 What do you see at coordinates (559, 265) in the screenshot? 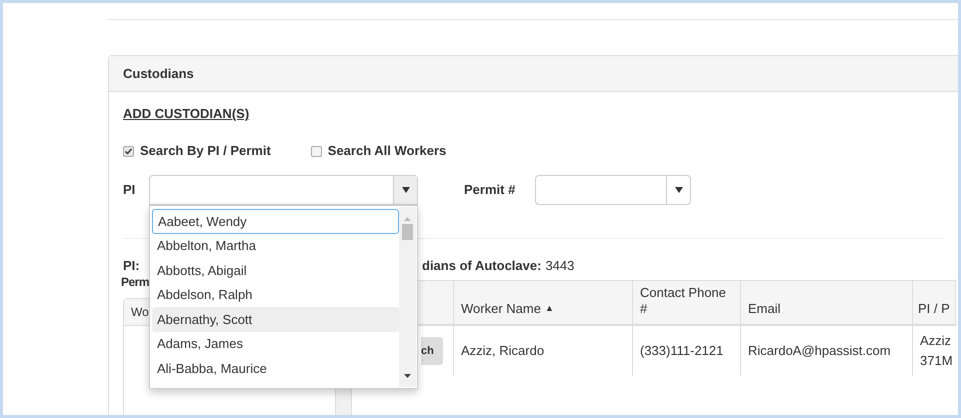
I see `custodians-count: 3443` at bounding box center [559, 265].